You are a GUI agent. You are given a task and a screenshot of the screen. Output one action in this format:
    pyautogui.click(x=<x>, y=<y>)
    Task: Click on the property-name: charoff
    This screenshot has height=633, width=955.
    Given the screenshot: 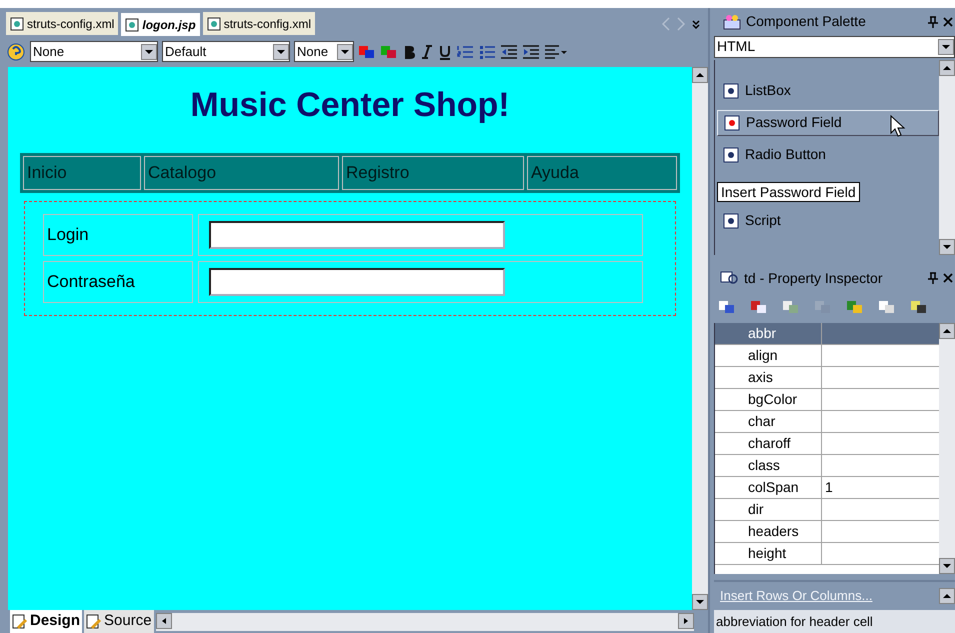 What is the action you would take?
    pyautogui.click(x=768, y=443)
    